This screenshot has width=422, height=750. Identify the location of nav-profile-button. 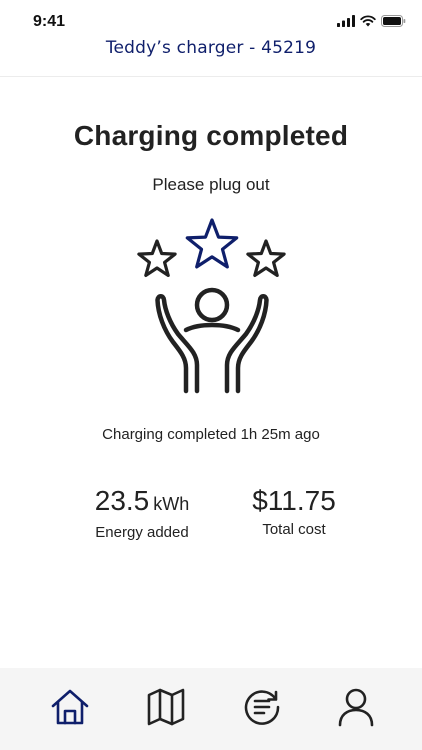
(356, 707).